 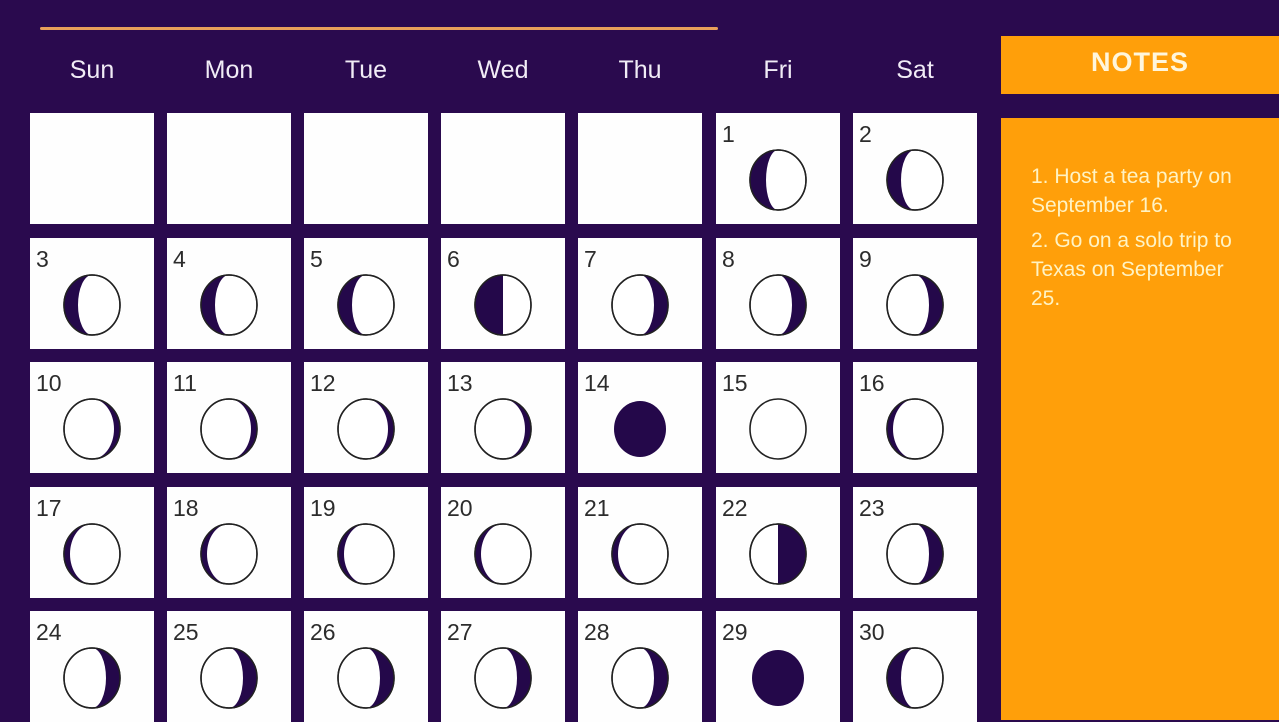 What do you see at coordinates (323, 632) in the screenshot?
I see `day-number: 26` at bounding box center [323, 632].